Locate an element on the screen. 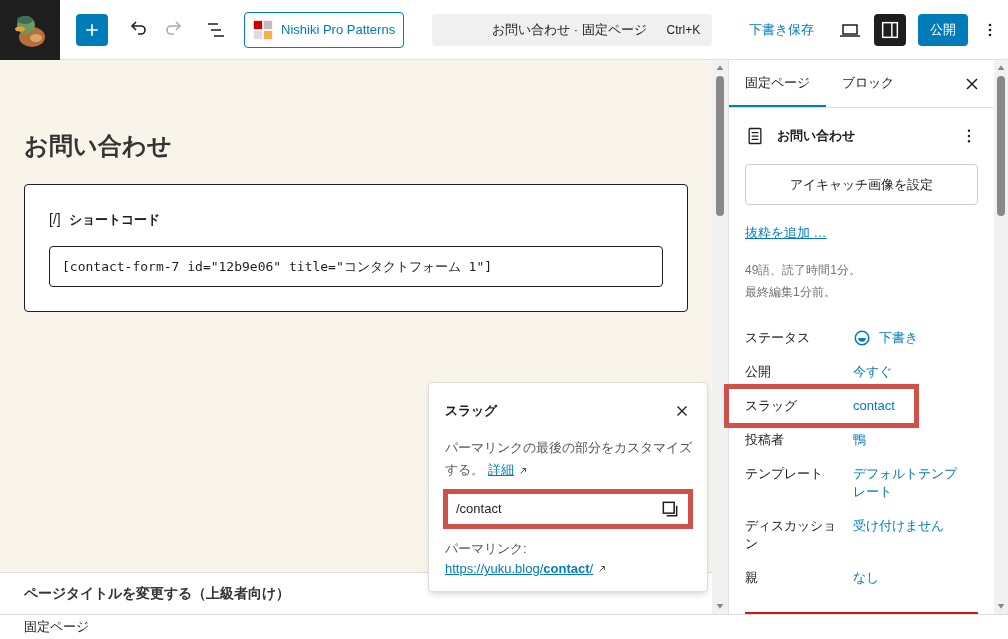 Image resolution: width=1008 pixels, height=639 pixels. sidebar-tab: 固定ページ is located at coordinates (777, 83).